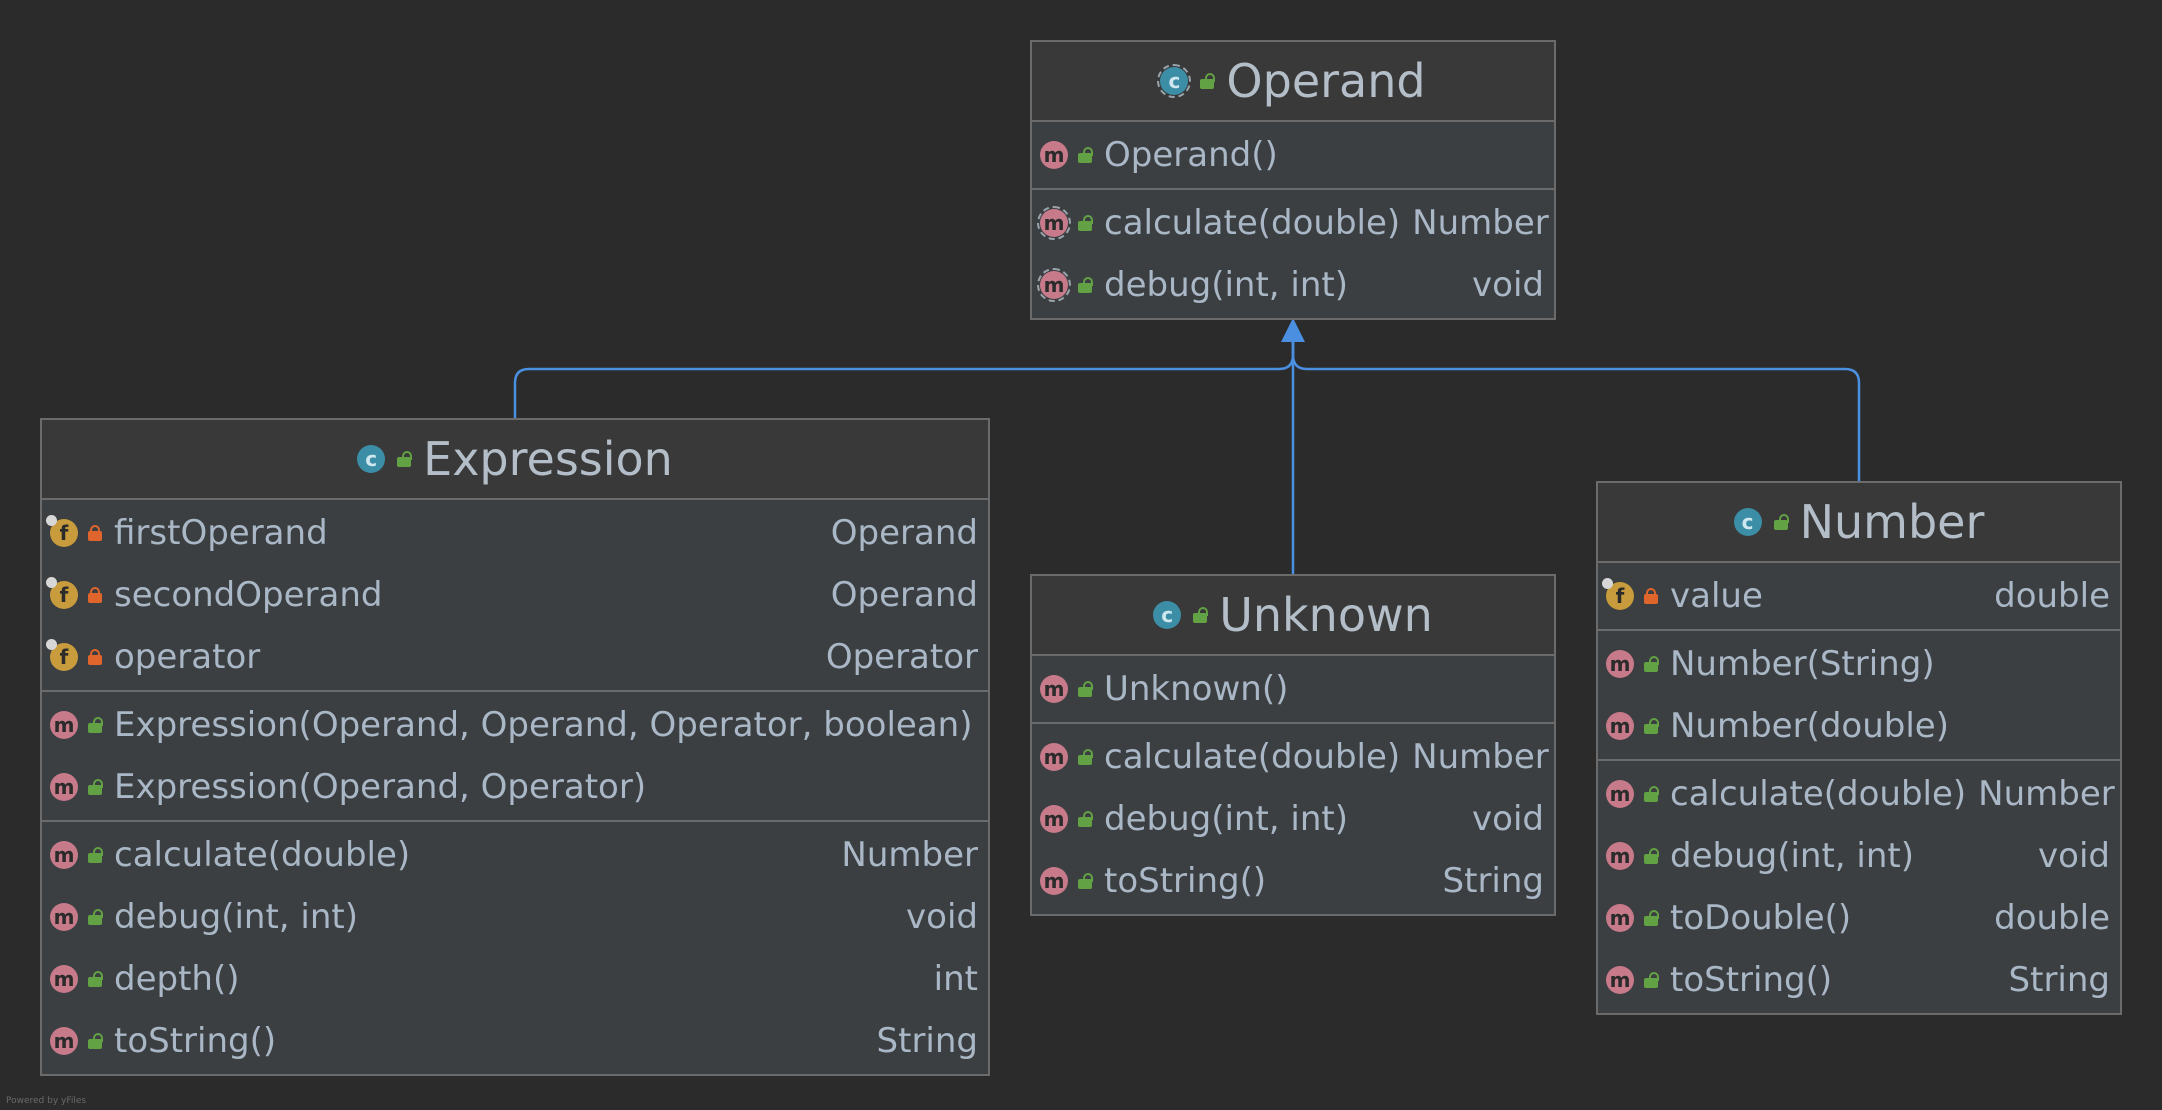 This screenshot has height=1110, width=2162. Describe the element at coordinates (515, 595) in the screenshot. I see `field-row: f secondOperand Operand` at that location.